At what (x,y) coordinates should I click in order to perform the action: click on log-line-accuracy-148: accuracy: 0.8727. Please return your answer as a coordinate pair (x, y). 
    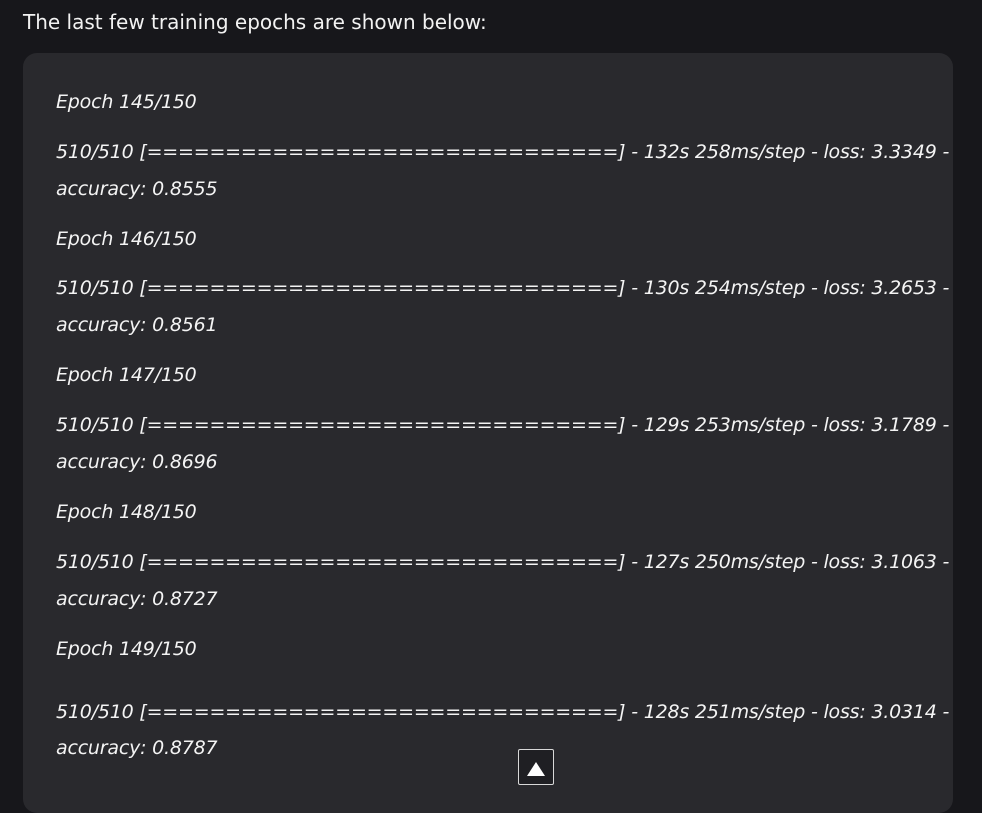
    Looking at the image, I should click on (137, 599).